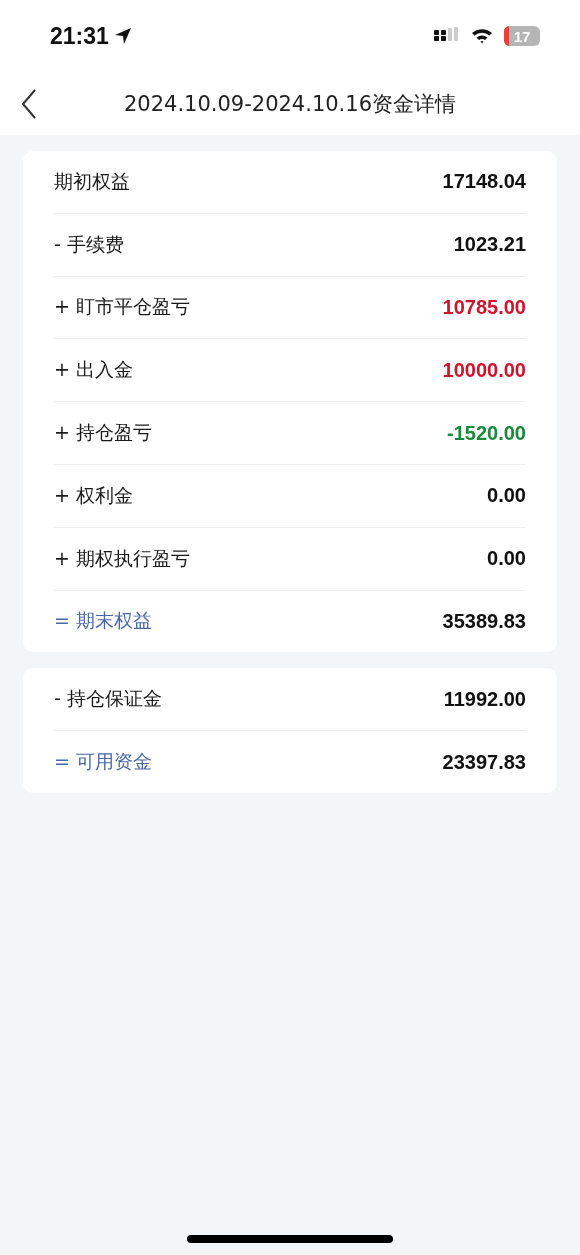  What do you see at coordinates (122, 558) in the screenshot?
I see `row-label: + 期权执行盈亏` at bounding box center [122, 558].